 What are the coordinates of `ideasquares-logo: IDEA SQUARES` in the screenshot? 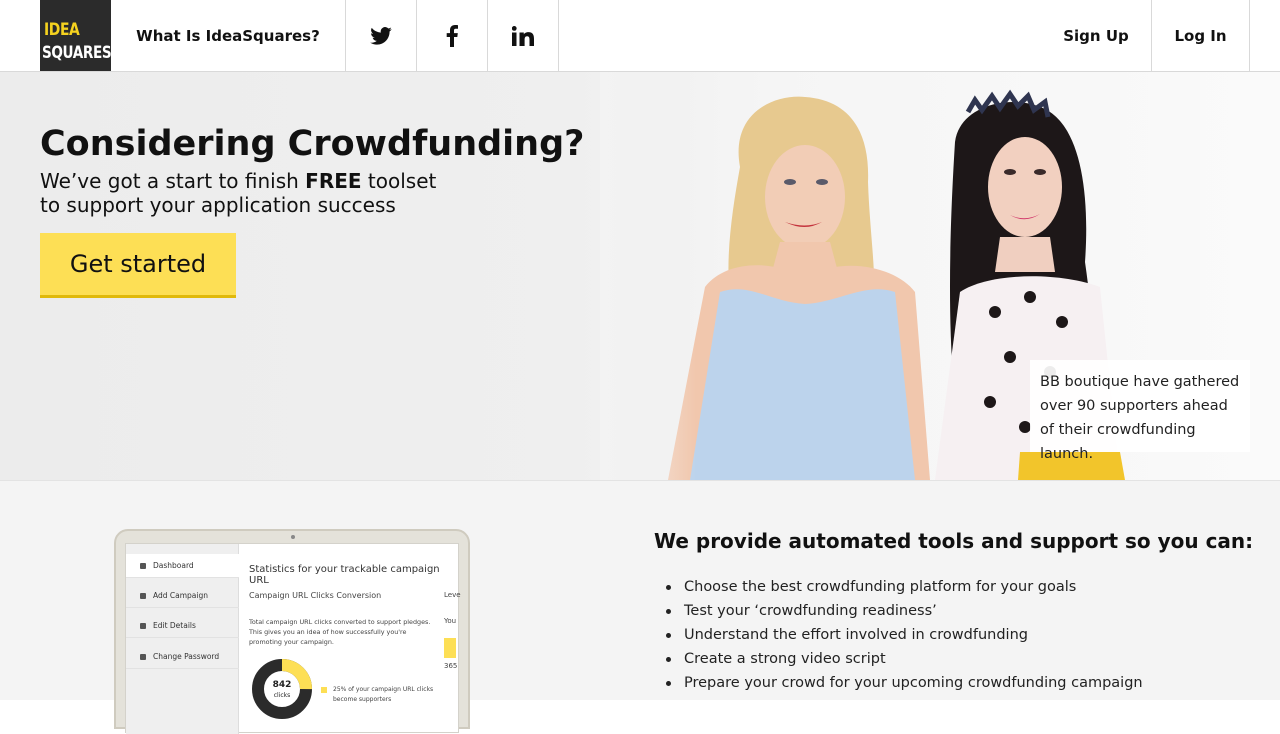 It's located at (76, 35).